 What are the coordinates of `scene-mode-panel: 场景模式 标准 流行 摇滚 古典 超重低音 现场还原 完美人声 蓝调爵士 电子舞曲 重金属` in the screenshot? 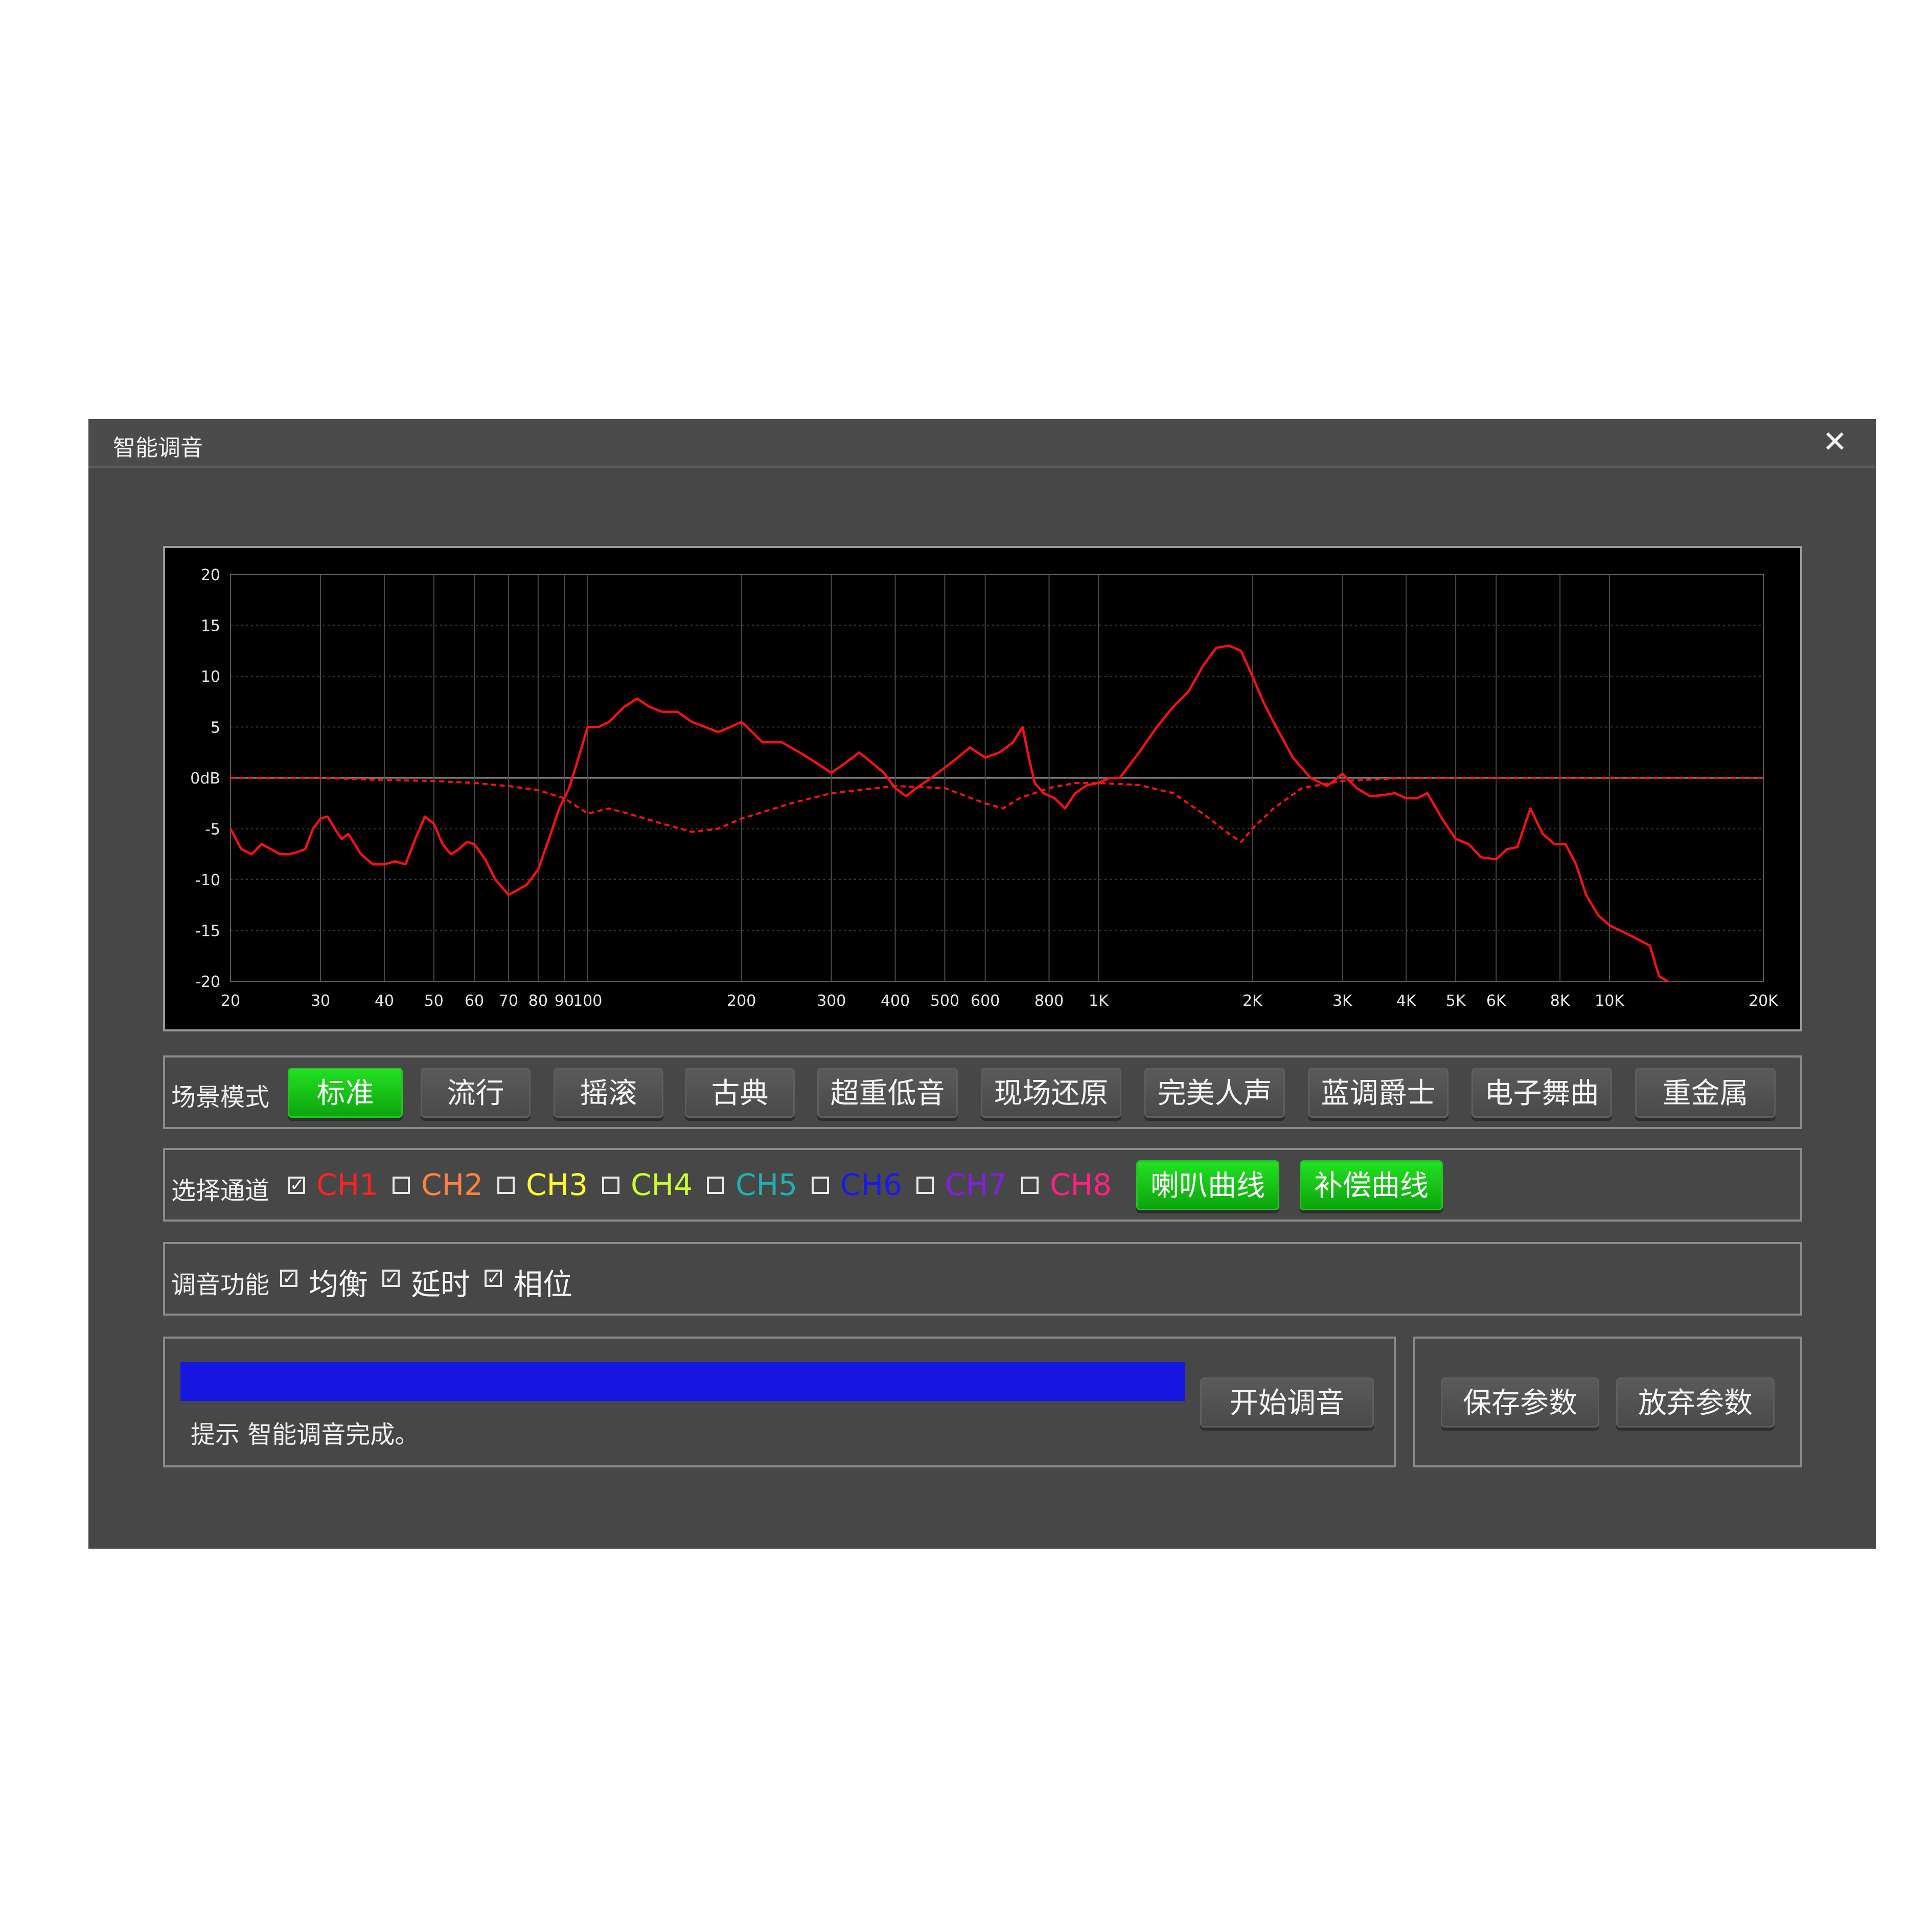 It's located at (982, 1092).